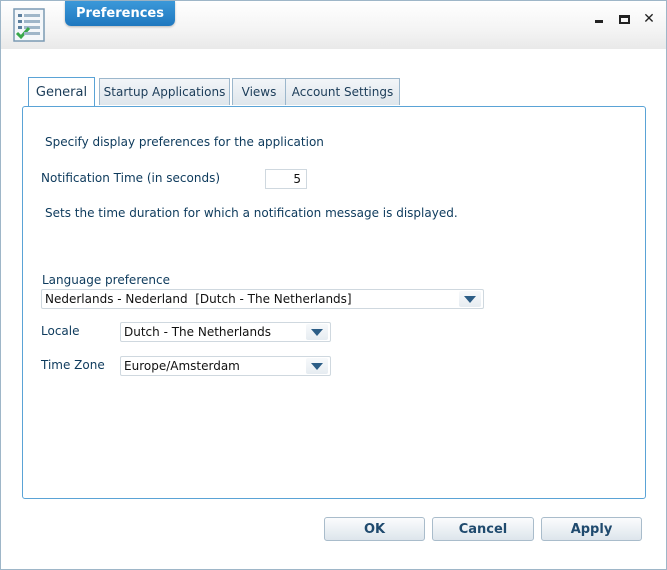 The width and height of the screenshot is (667, 570). I want to click on tab-general: General, so click(61, 91).